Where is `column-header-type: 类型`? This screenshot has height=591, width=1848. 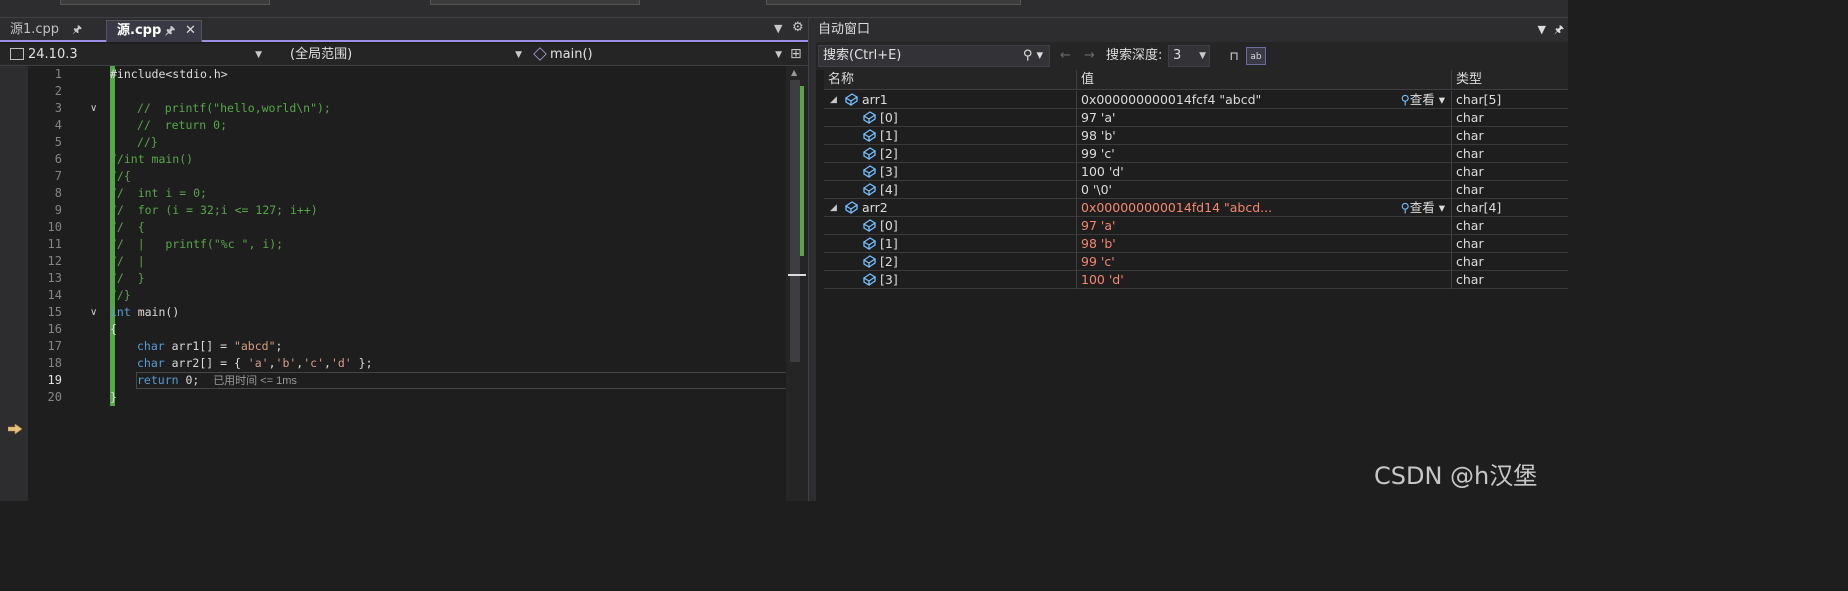 column-header-type: 类型 is located at coordinates (1466, 80).